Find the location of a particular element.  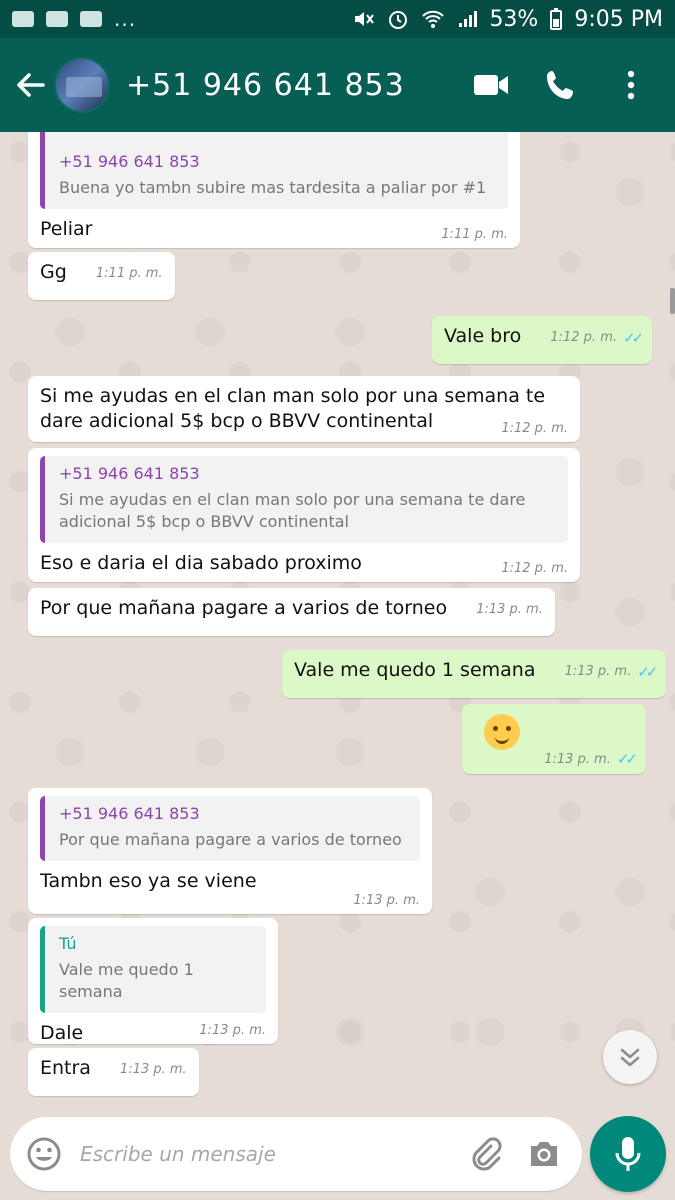

message-text: Vale bro is located at coordinates (483, 336).